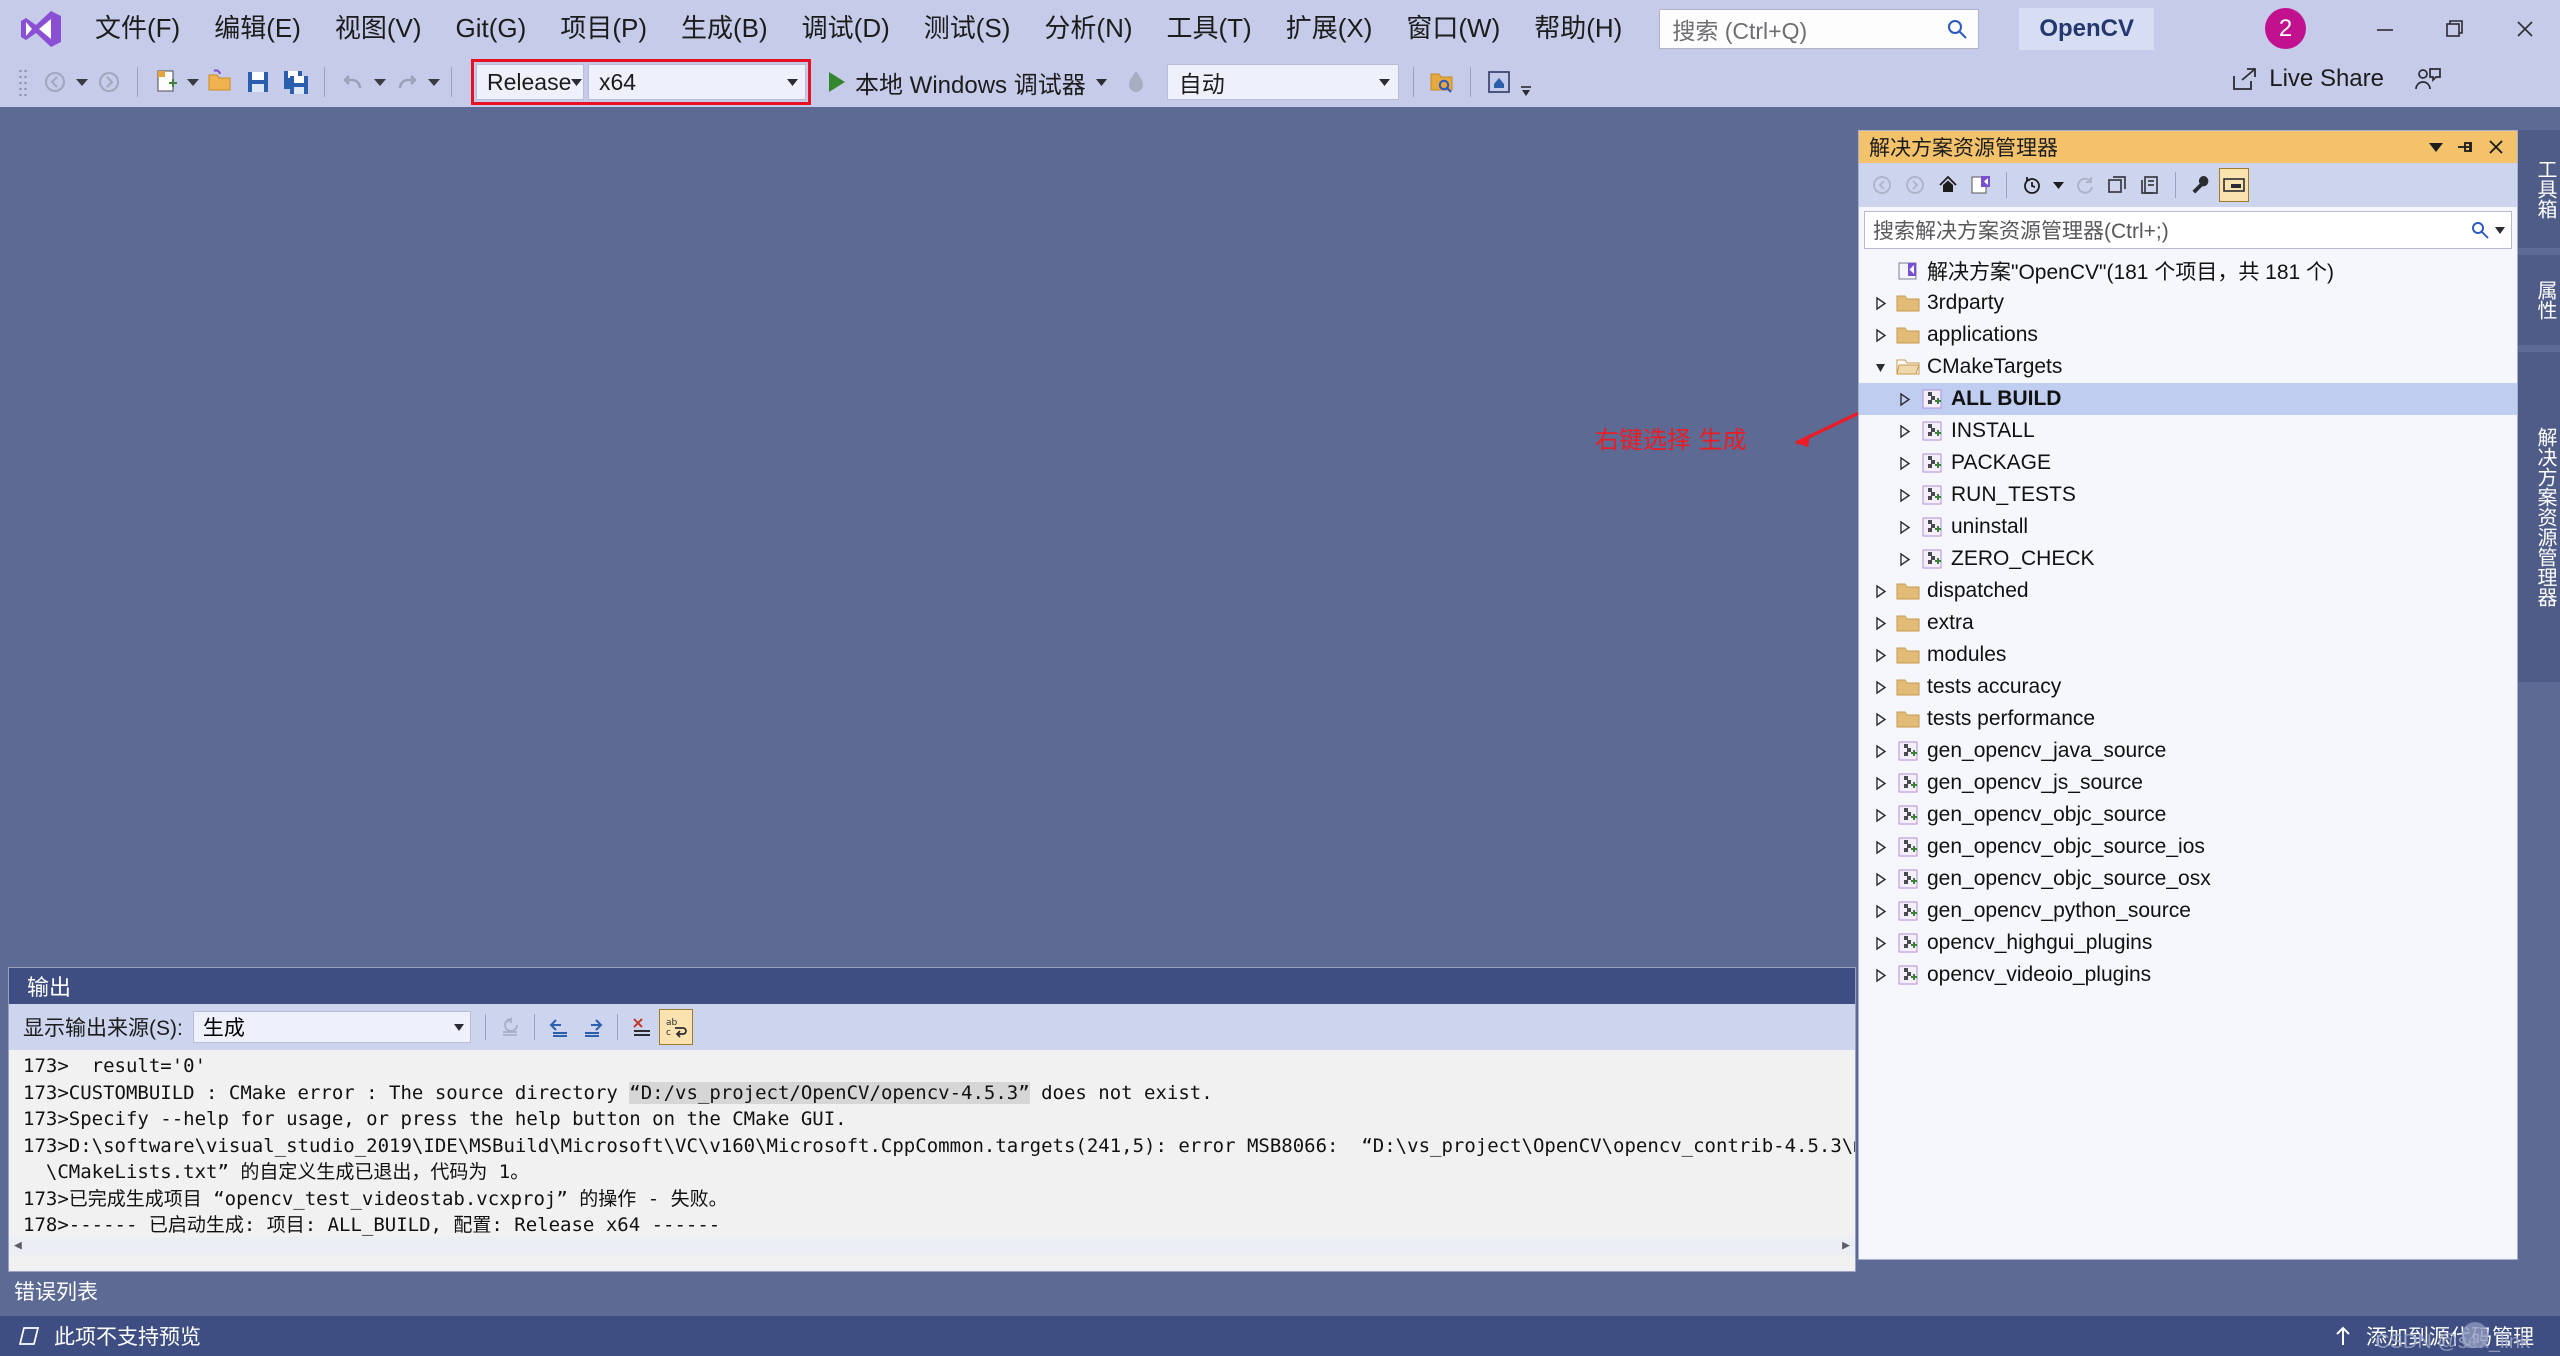 This screenshot has height=1356, width=2560. What do you see at coordinates (967, 28) in the screenshot?
I see `menu-item-test: 测试(S)` at bounding box center [967, 28].